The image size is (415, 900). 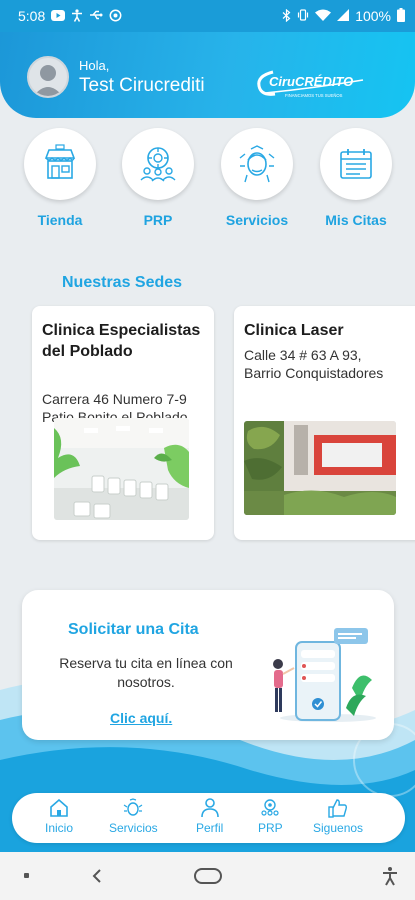 I want to click on appointment-title: Solicitar una Cita, so click(x=133, y=629).